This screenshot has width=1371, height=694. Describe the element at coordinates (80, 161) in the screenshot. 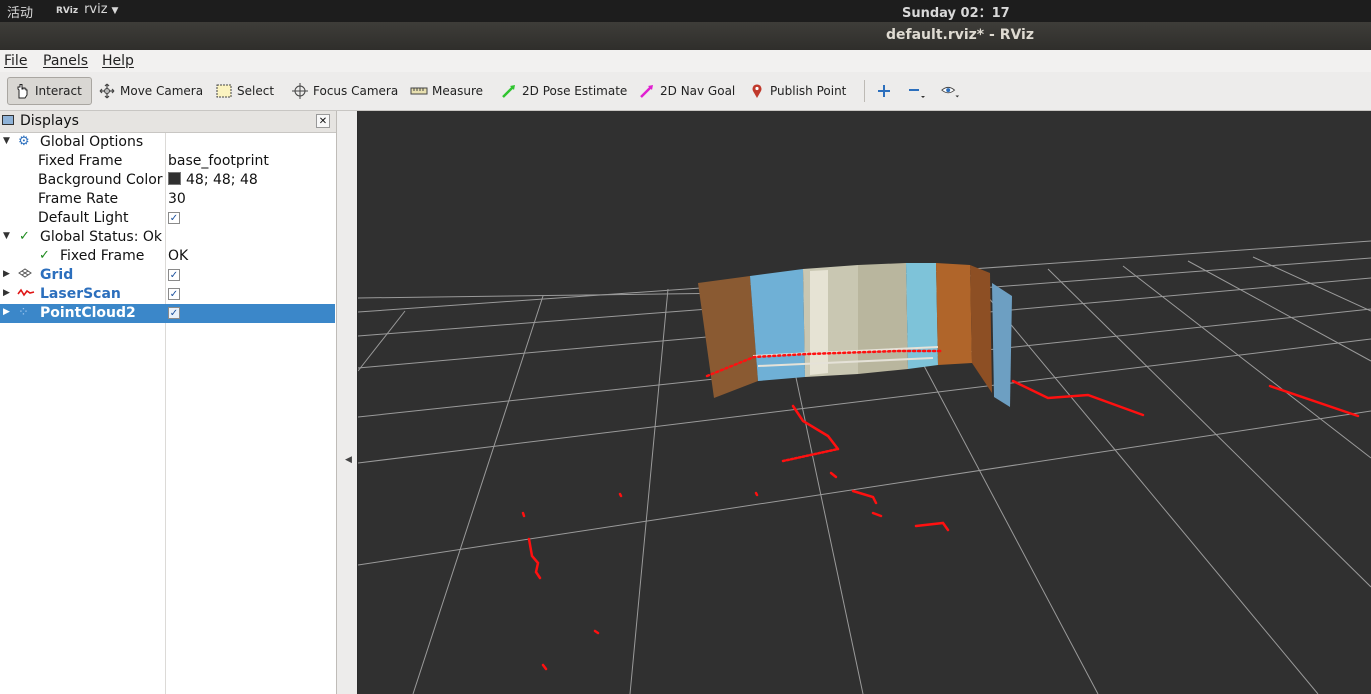

I see `fixed-frame-label: Fixed Frame` at that location.